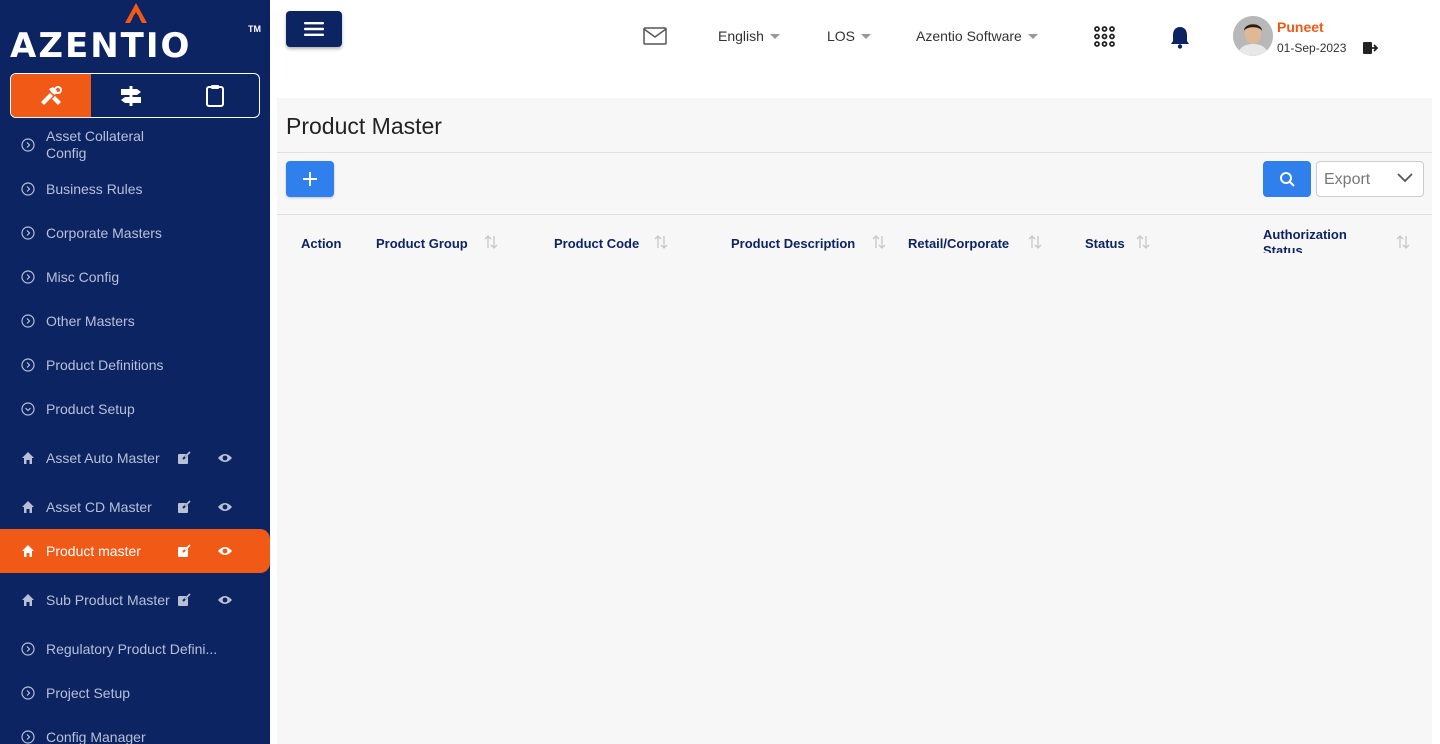 The width and height of the screenshot is (1440, 744). I want to click on azentio-logo: AZENTIO TM, so click(136, 35).